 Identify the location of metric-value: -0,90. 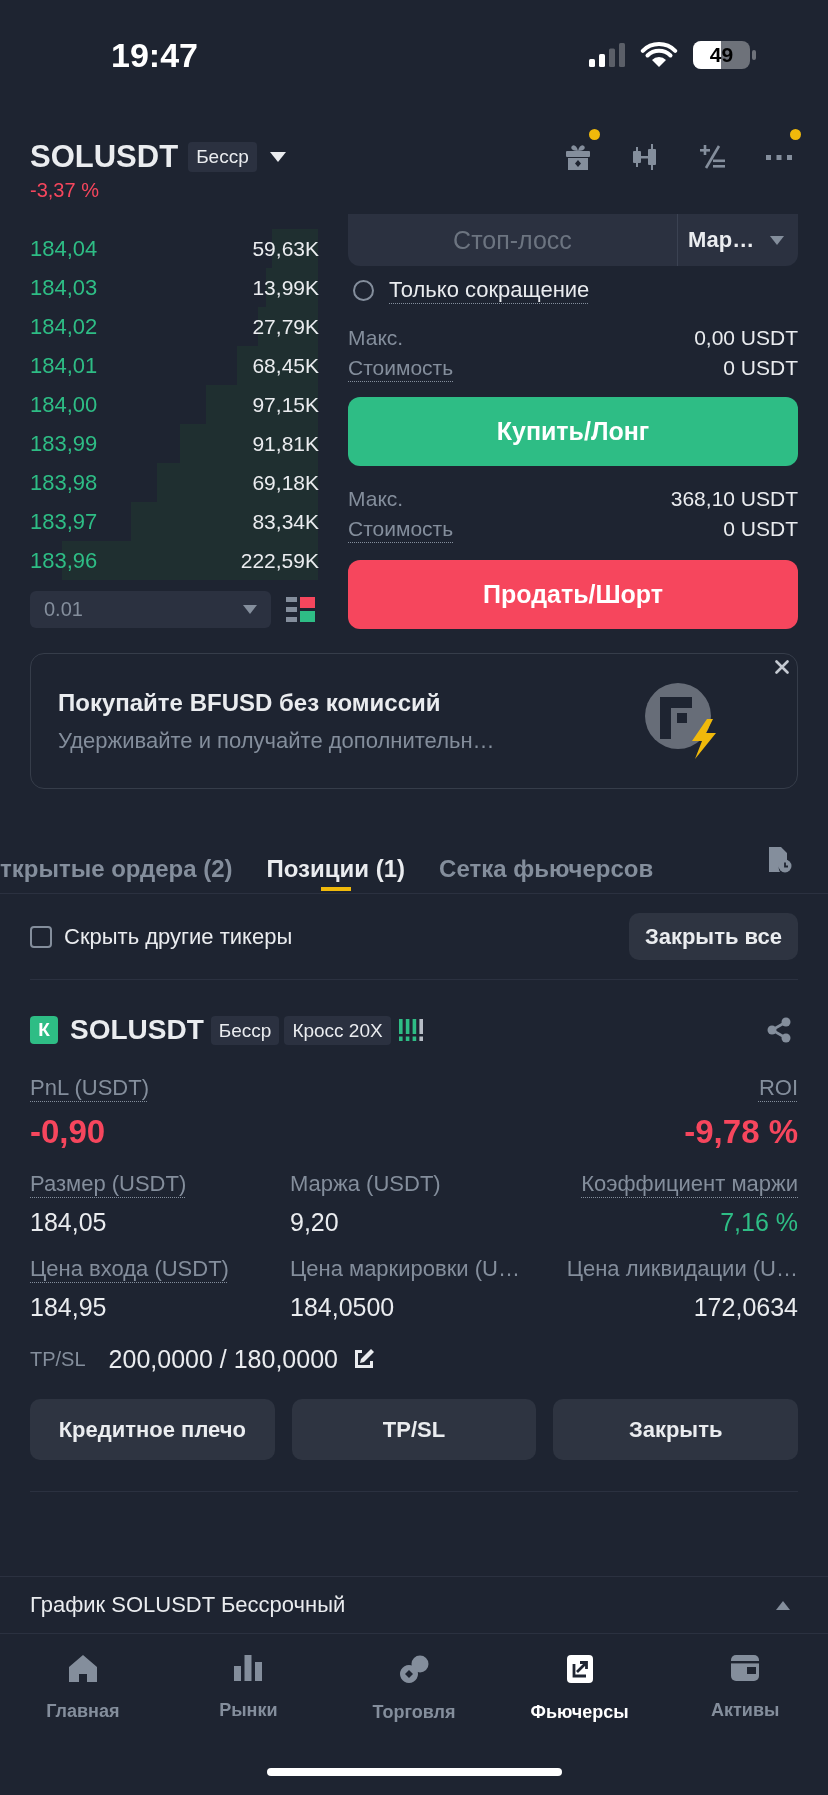
(68, 1132).